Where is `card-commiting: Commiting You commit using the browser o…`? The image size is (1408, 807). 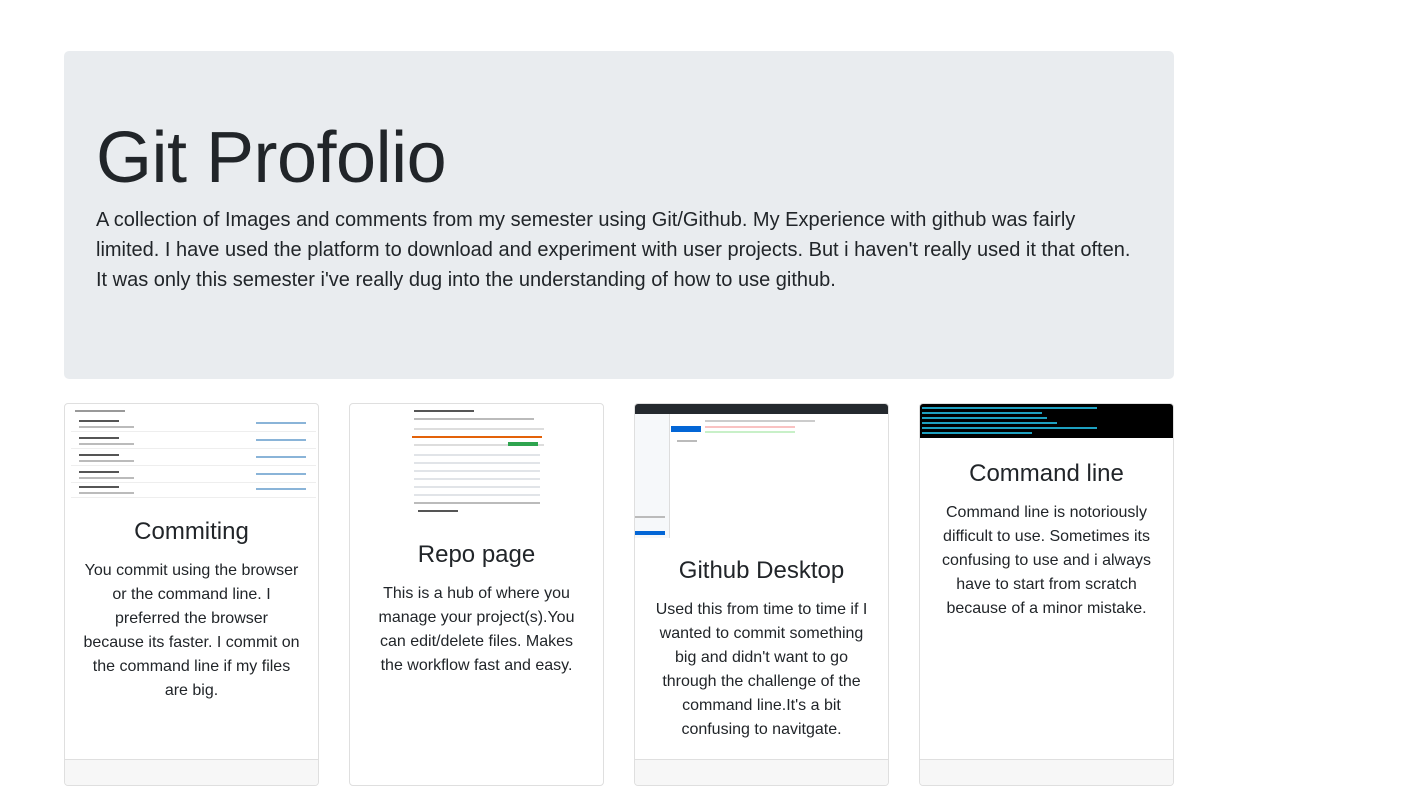
card-commiting: Commiting You commit using the browser o… is located at coordinates (191, 594).